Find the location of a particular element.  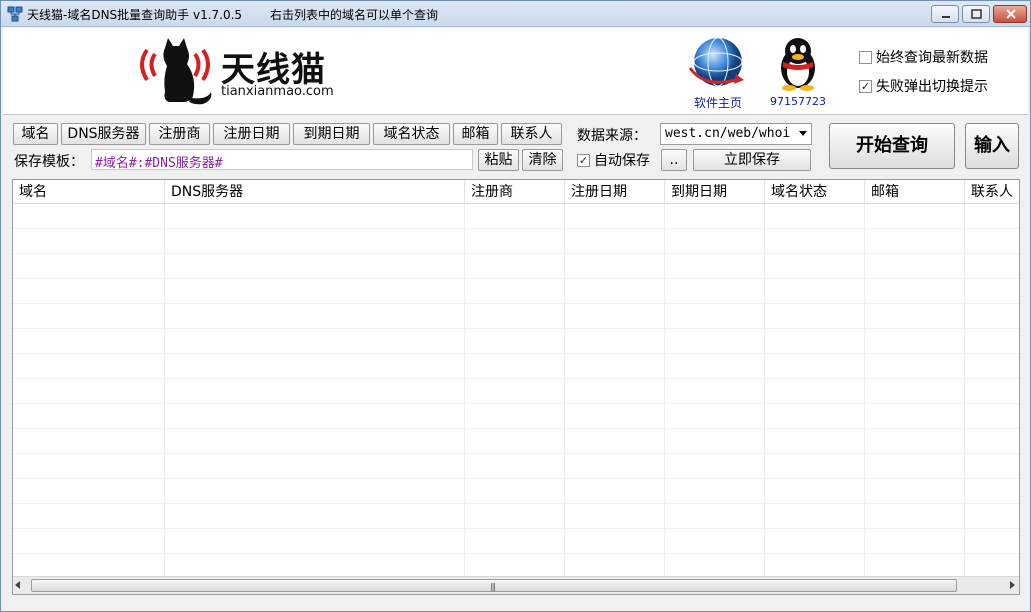

title-bar: 天线猫-域名DNS批量查询助手 v1.7.0.5 右击列表中的域名可以单个查询 is located at coordinates (515, 14).